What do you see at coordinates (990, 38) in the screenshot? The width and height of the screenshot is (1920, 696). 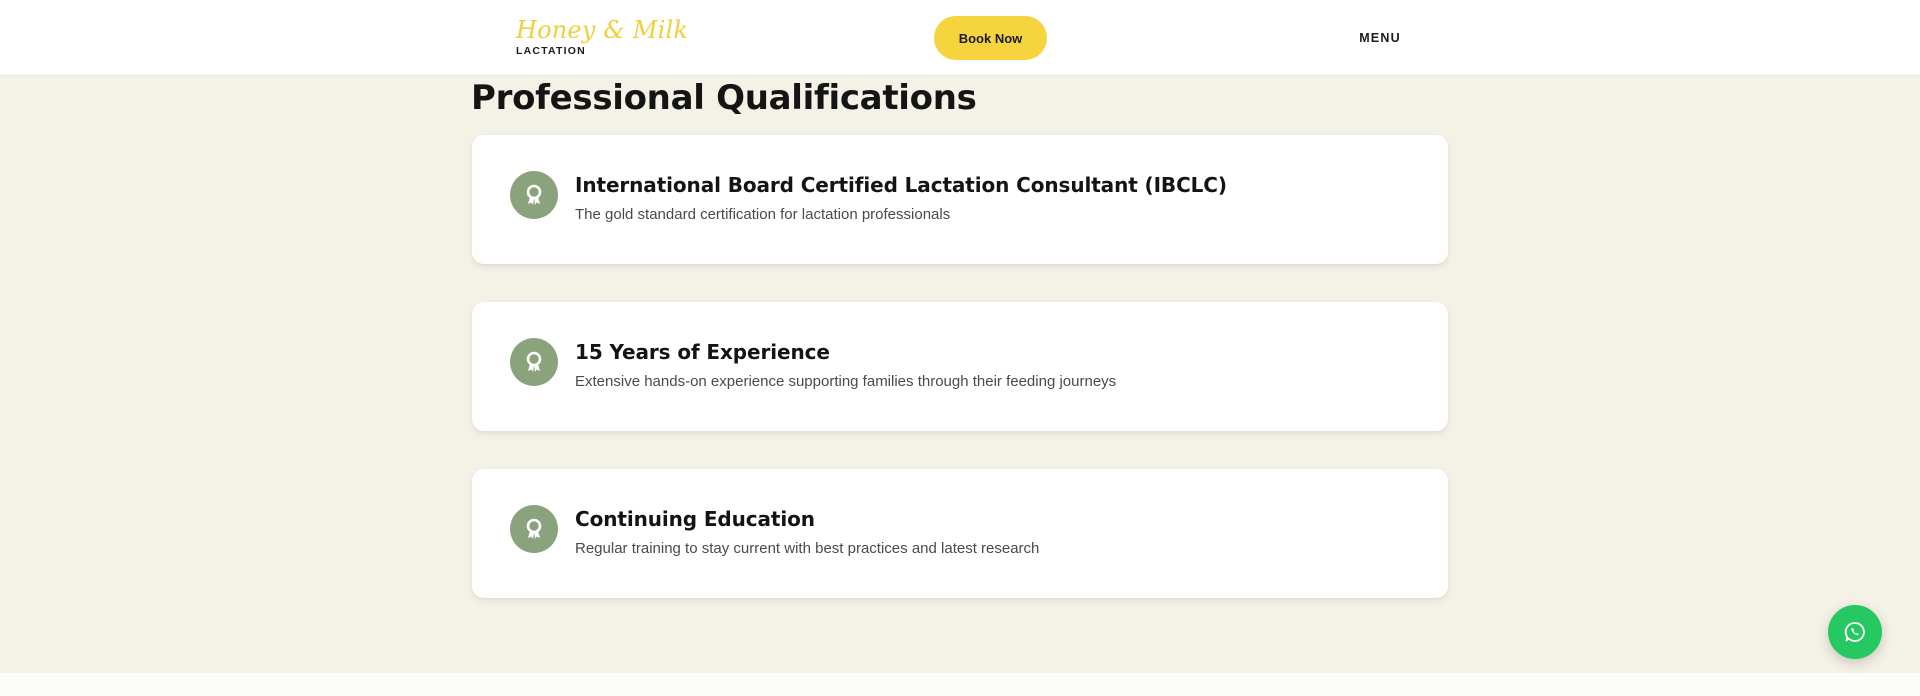 I see `book-now-button: Book Now` at bounding box center [990, 38].